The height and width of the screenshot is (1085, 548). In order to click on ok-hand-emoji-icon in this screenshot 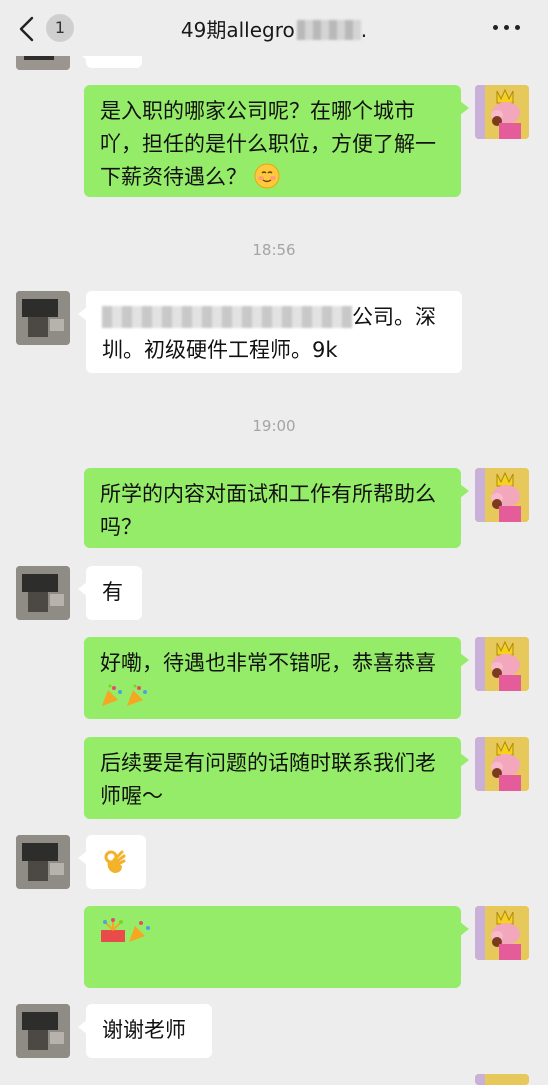, I will do `click(115, 861)`.